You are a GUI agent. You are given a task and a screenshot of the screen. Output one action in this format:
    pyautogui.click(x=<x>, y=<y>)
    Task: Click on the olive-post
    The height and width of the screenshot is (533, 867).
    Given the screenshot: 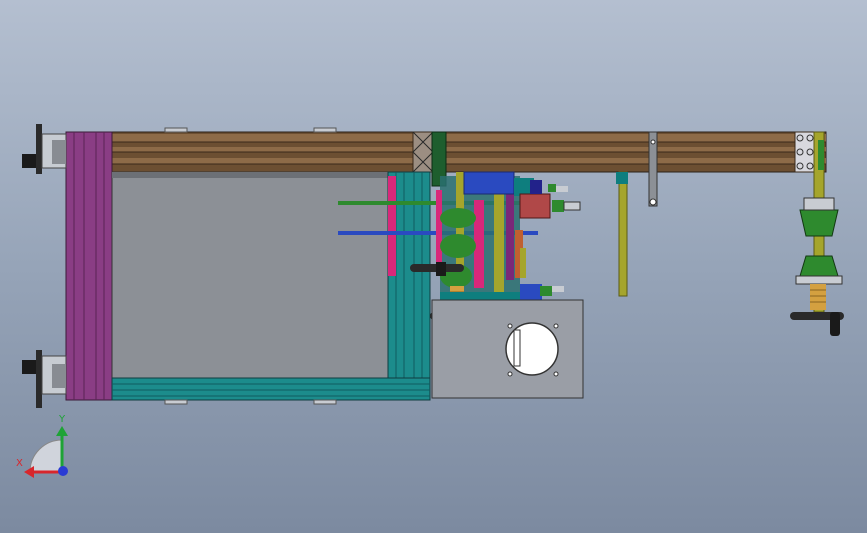 What is the action you would take?
    pyautogui.click(x=623, y=234)
    